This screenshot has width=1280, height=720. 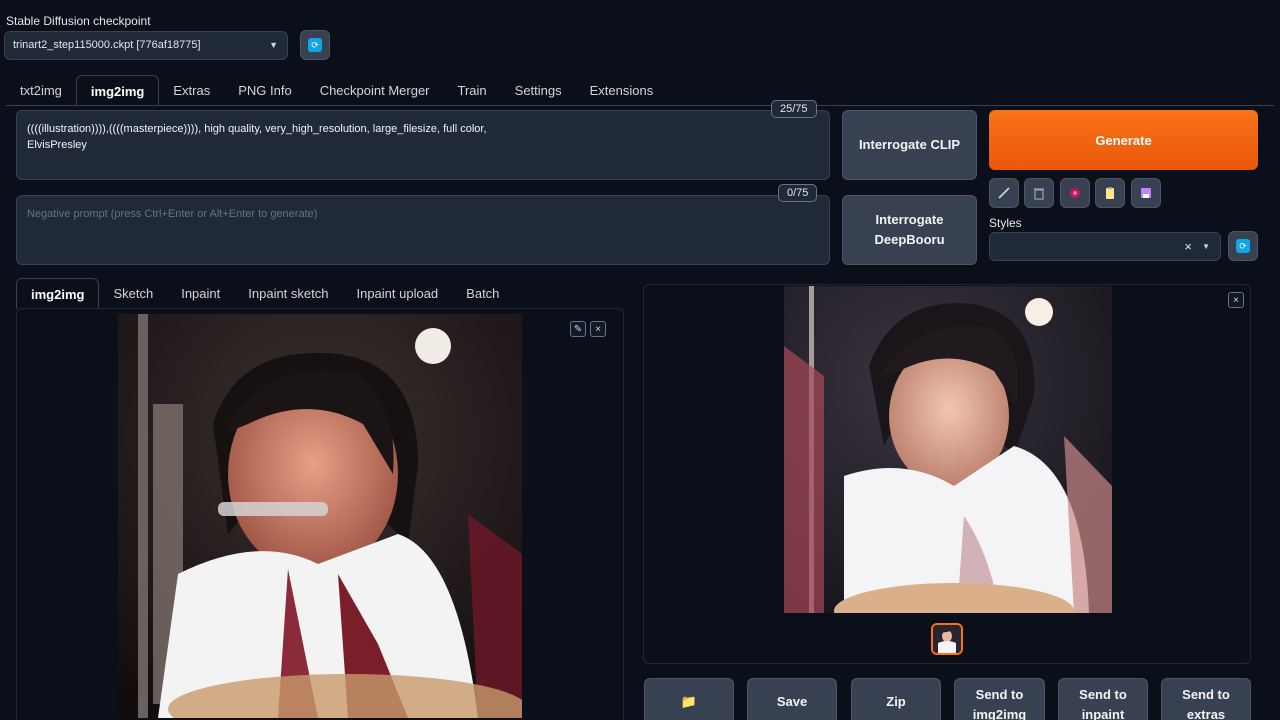 I want to click on checkpoint-label: Stable Diffusion checkpoint, so click(x=78, y=21).